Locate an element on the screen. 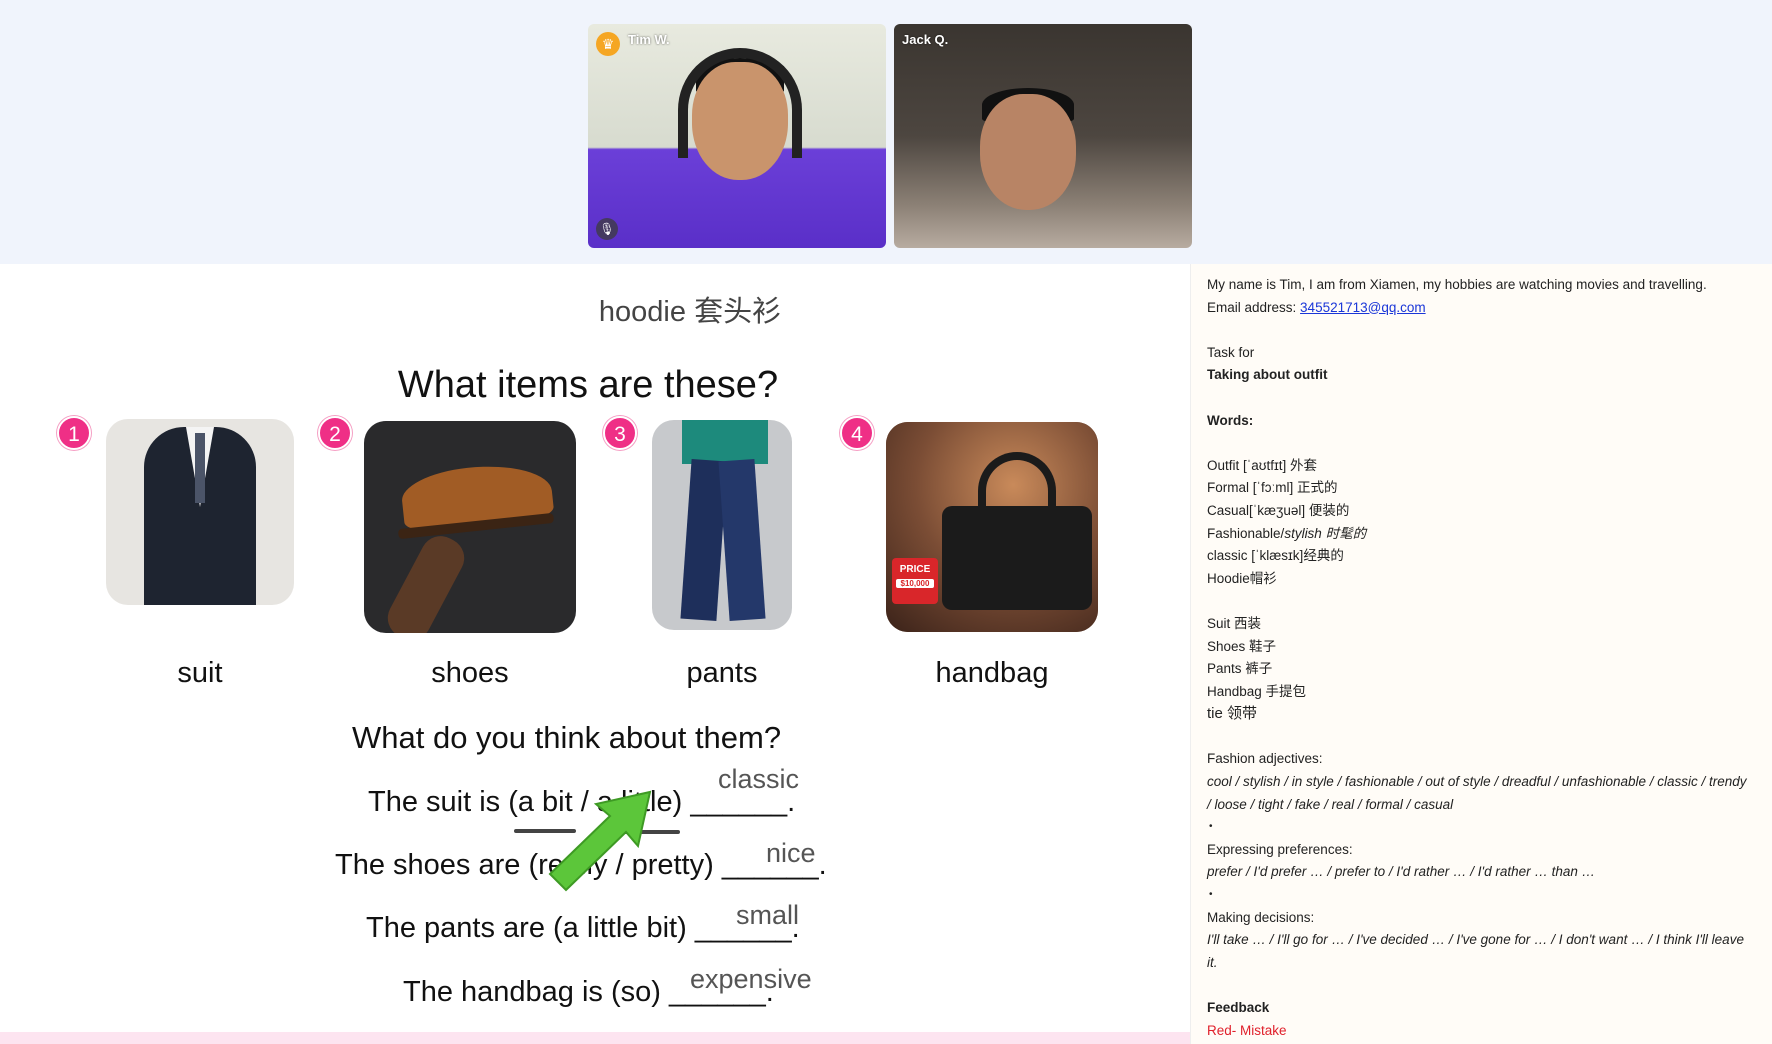 The width and height of the screenshot is (1772, 1044). words-title: Words: is located at coordinates (1230, 420).